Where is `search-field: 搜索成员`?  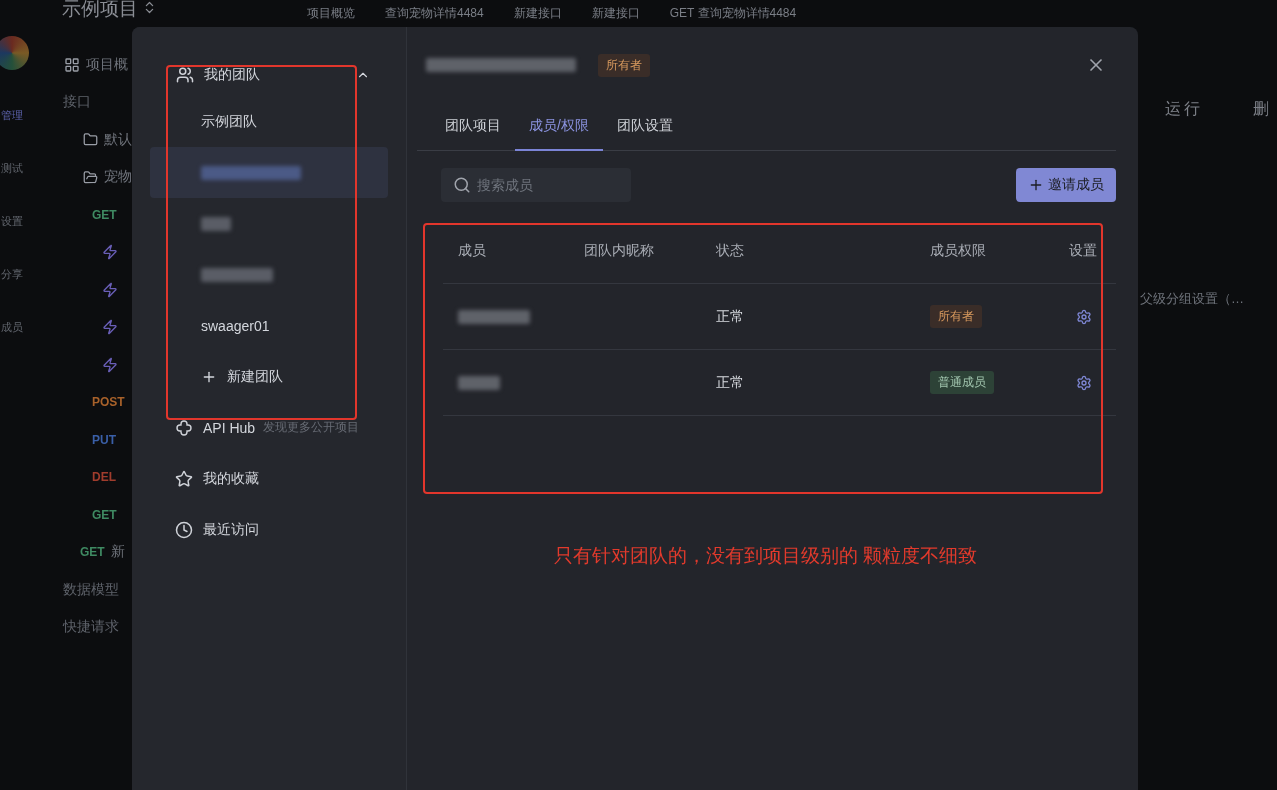 search-field: 搜索成员 is located at coordinates (536, 185).